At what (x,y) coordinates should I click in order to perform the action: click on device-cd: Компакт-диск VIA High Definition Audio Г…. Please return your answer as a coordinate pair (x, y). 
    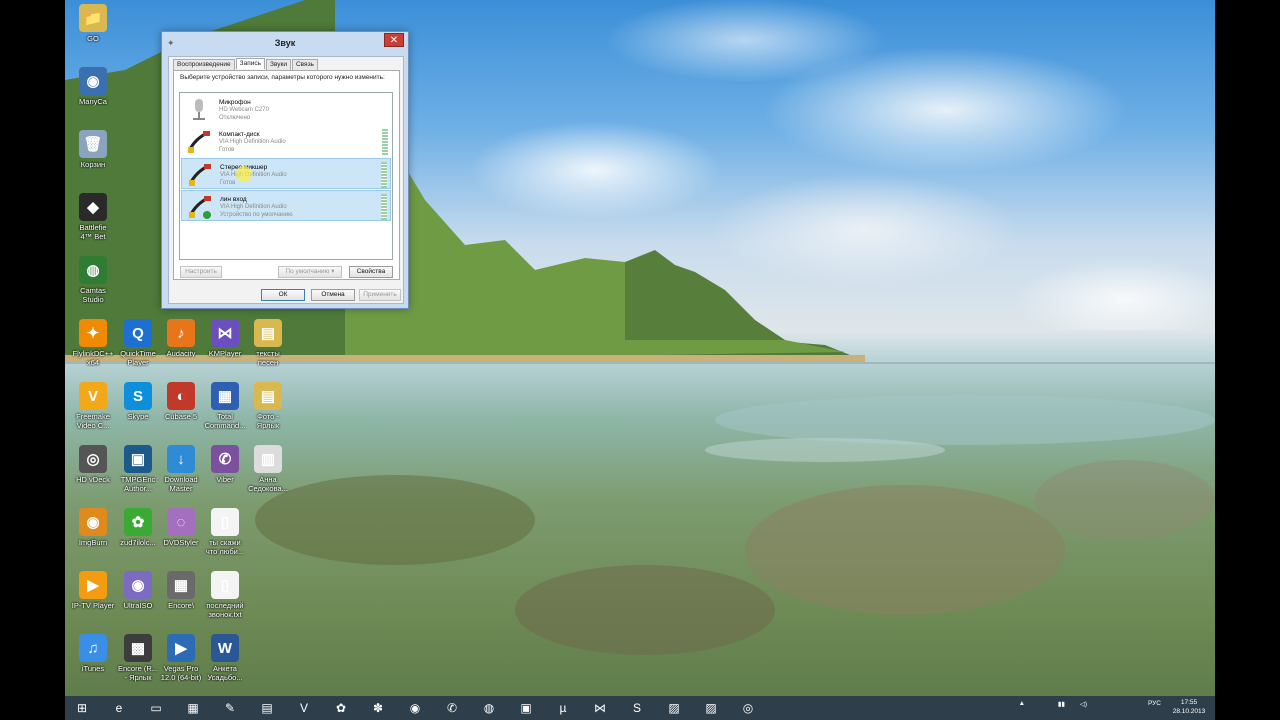
    Looking at the image, I should click on (286, 141).